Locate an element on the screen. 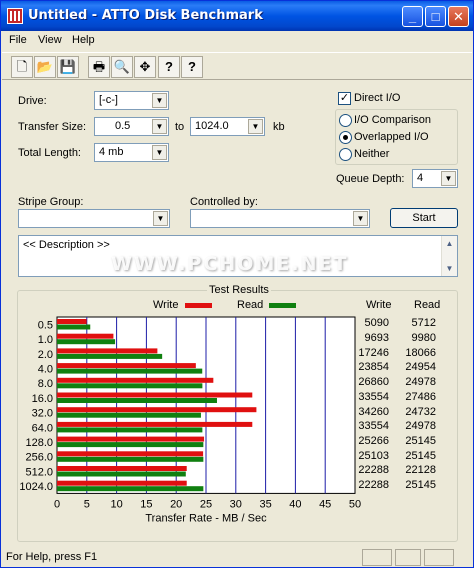 The height and width of the screenshot is (568, 474). x-tick-label: 5 is located at coordinates (87, 504).